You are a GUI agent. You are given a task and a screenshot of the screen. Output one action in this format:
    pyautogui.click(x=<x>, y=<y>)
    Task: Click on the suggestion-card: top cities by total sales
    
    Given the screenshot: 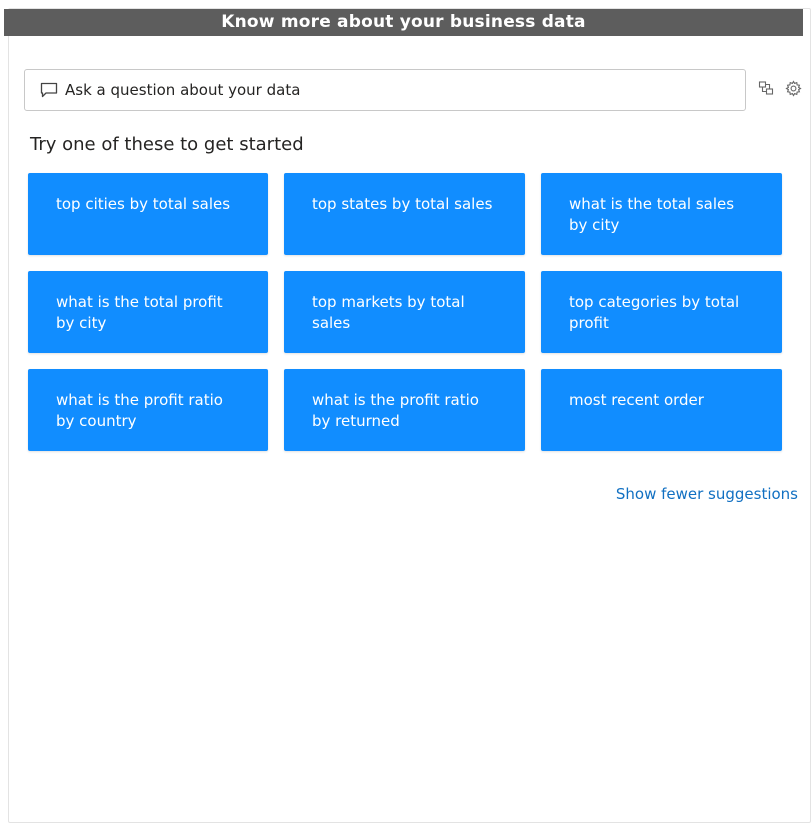 What is the action you would take?
    pyautogui.click(x=148, y=214)
    